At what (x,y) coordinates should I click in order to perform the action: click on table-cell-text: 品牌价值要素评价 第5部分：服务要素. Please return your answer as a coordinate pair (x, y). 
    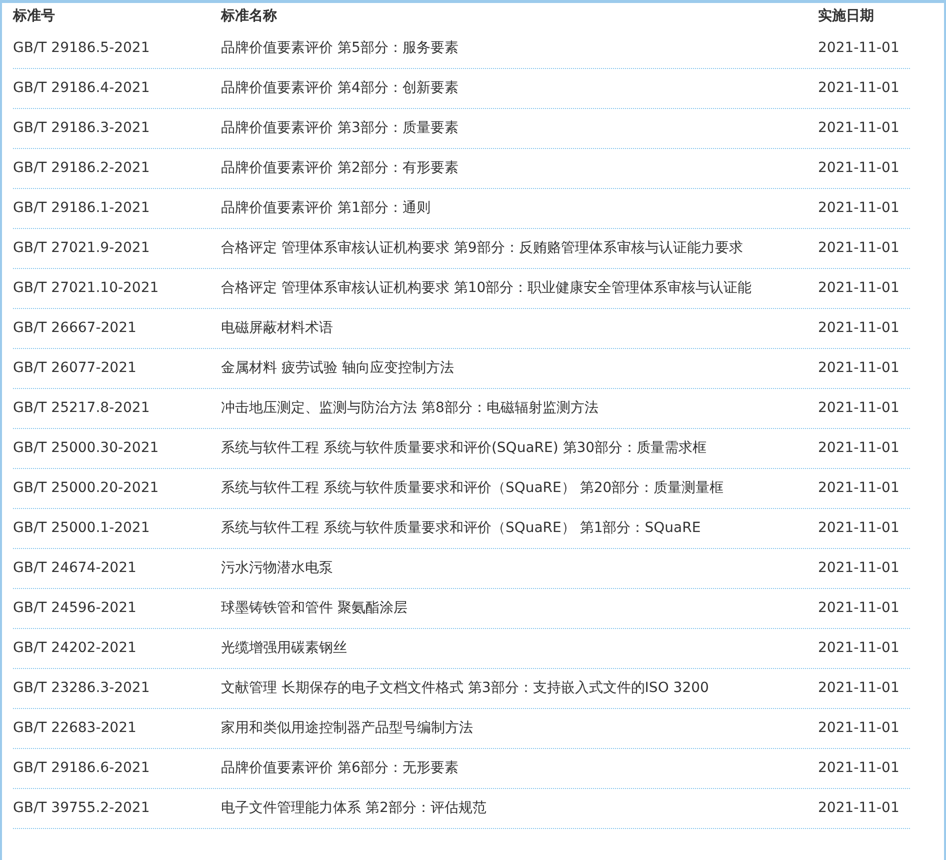
    Looking at the image, I should click on (340, 48).